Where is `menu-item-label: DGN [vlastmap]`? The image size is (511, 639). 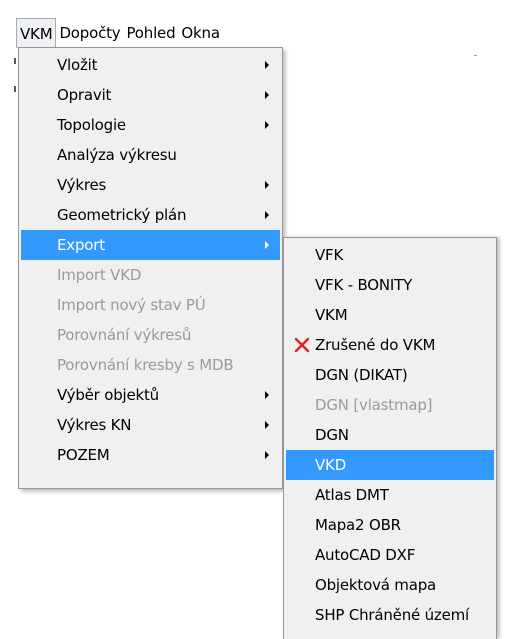 menu-item-label: DGN [vlastmap] is located at coordinates (374, 405).